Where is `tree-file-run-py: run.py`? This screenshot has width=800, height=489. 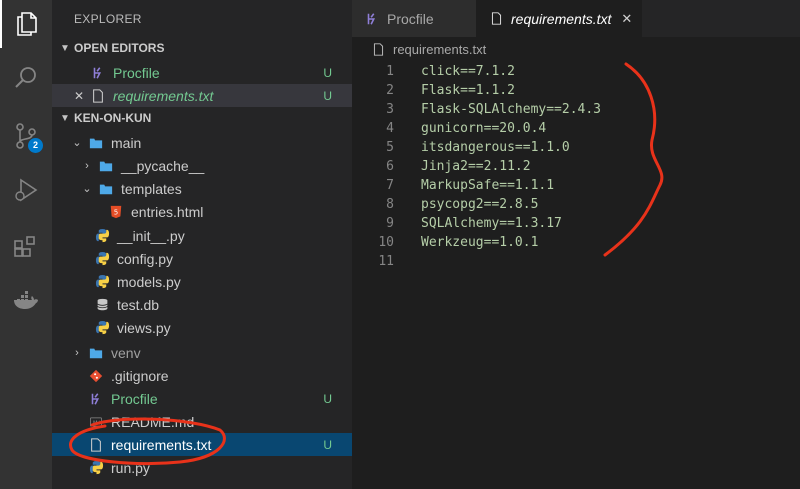 tree-file-run-py: run.py is located at coordinates (202, 467).